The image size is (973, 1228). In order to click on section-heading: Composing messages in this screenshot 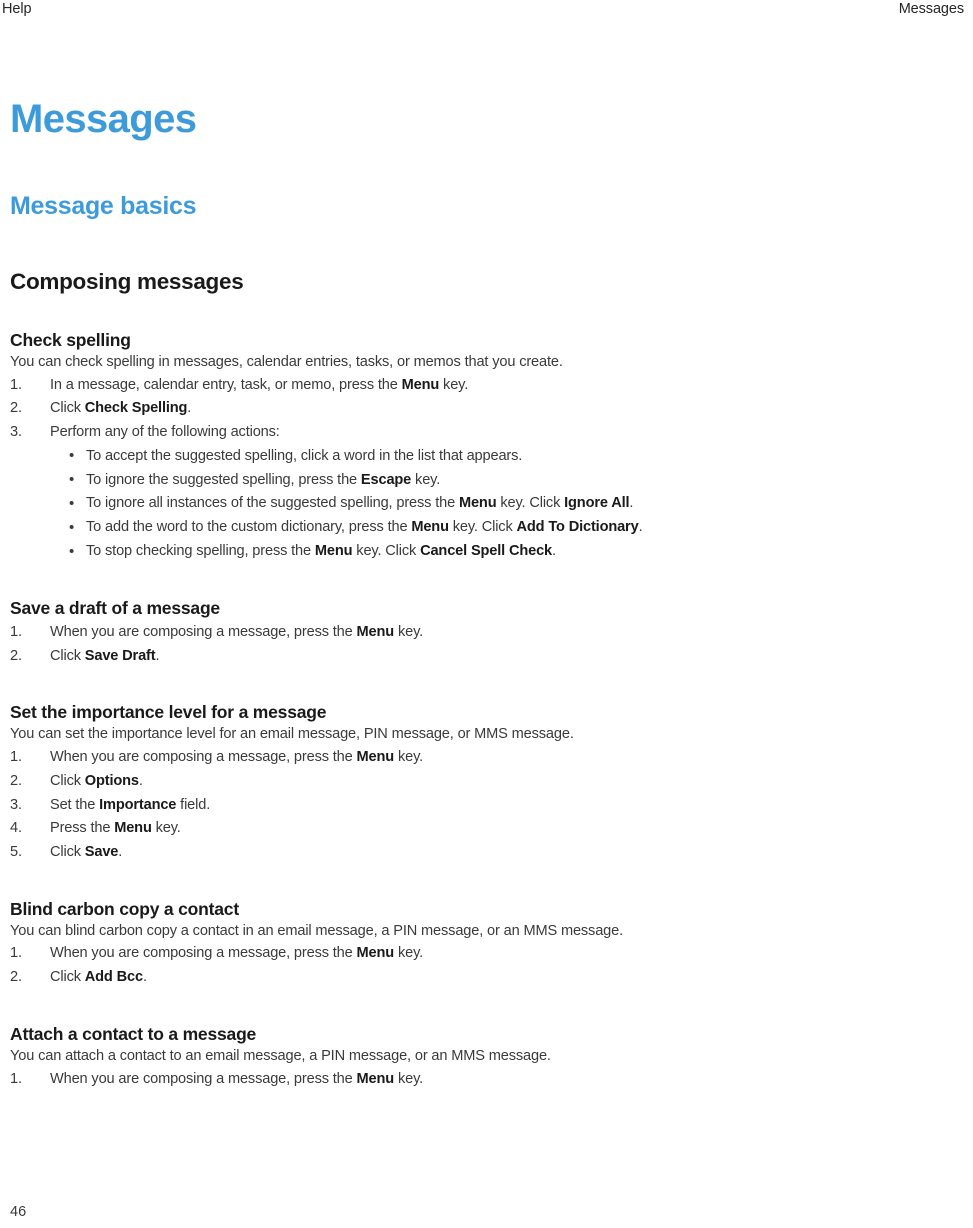, I will do `click(127, 281)`.